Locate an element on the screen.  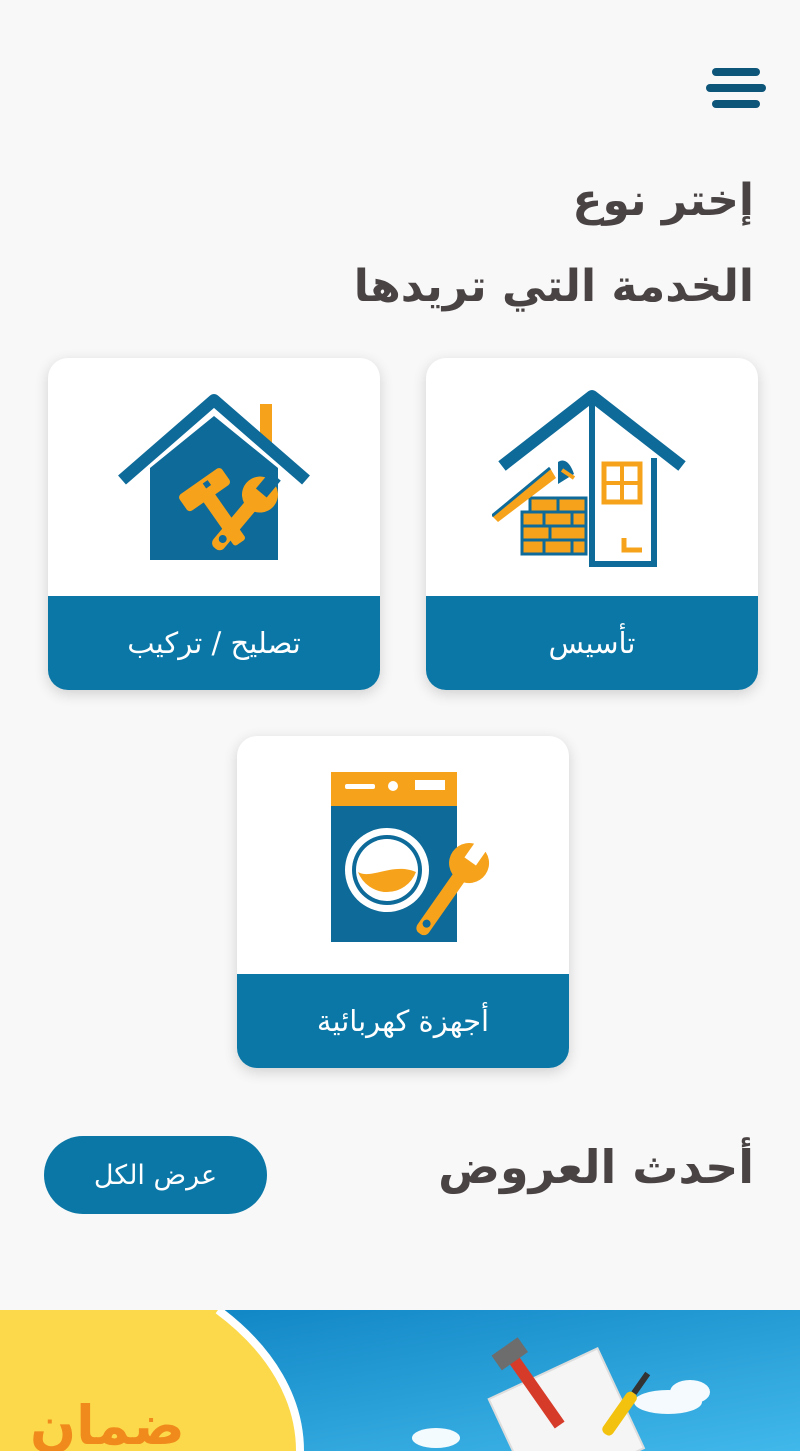
service-label: تصليح / تركيب is located at coordinates (214, 643).